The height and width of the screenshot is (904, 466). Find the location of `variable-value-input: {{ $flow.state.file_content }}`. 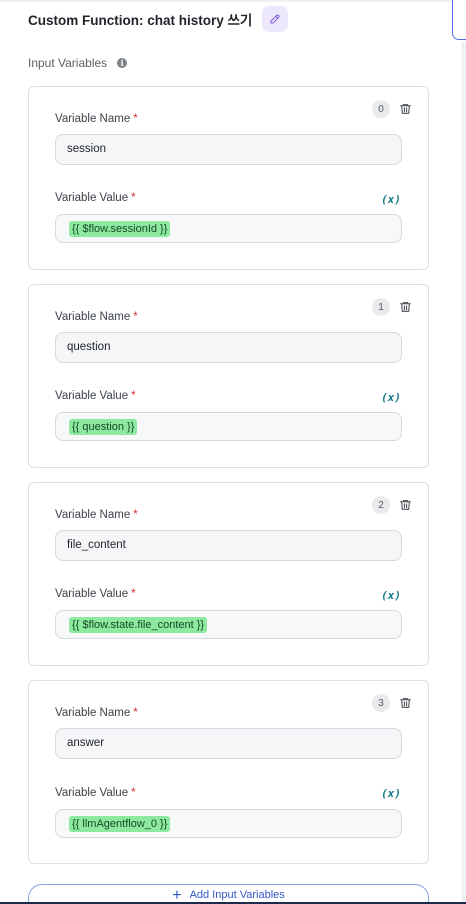

variable-value-input: {{ $flow.state.file_content }} is located at coordinates (228, 624).